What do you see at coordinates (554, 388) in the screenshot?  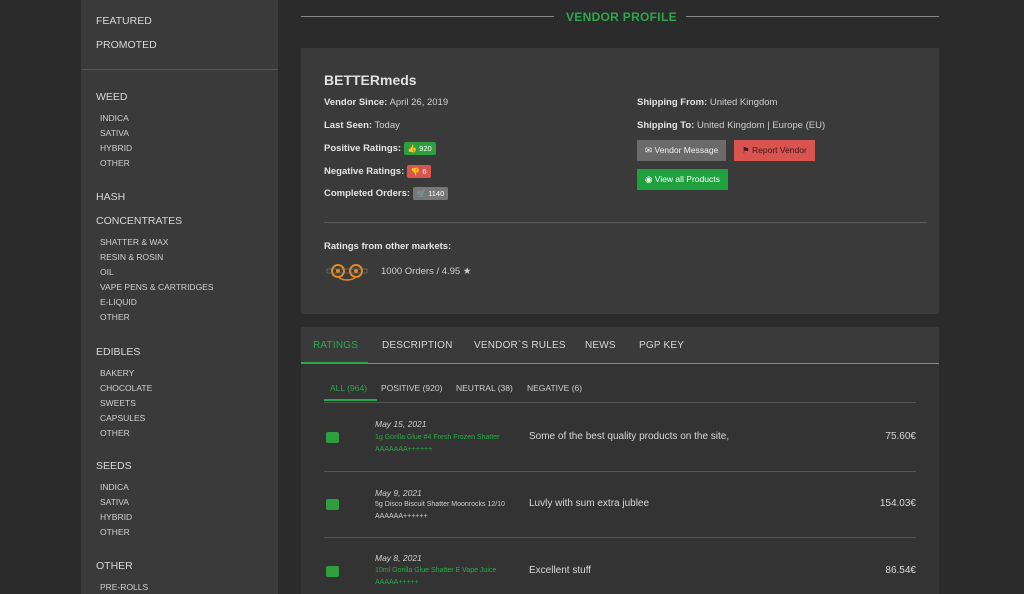 I see `filter-negative: NEGATIVE (6)` at bounding box center [554, 388].